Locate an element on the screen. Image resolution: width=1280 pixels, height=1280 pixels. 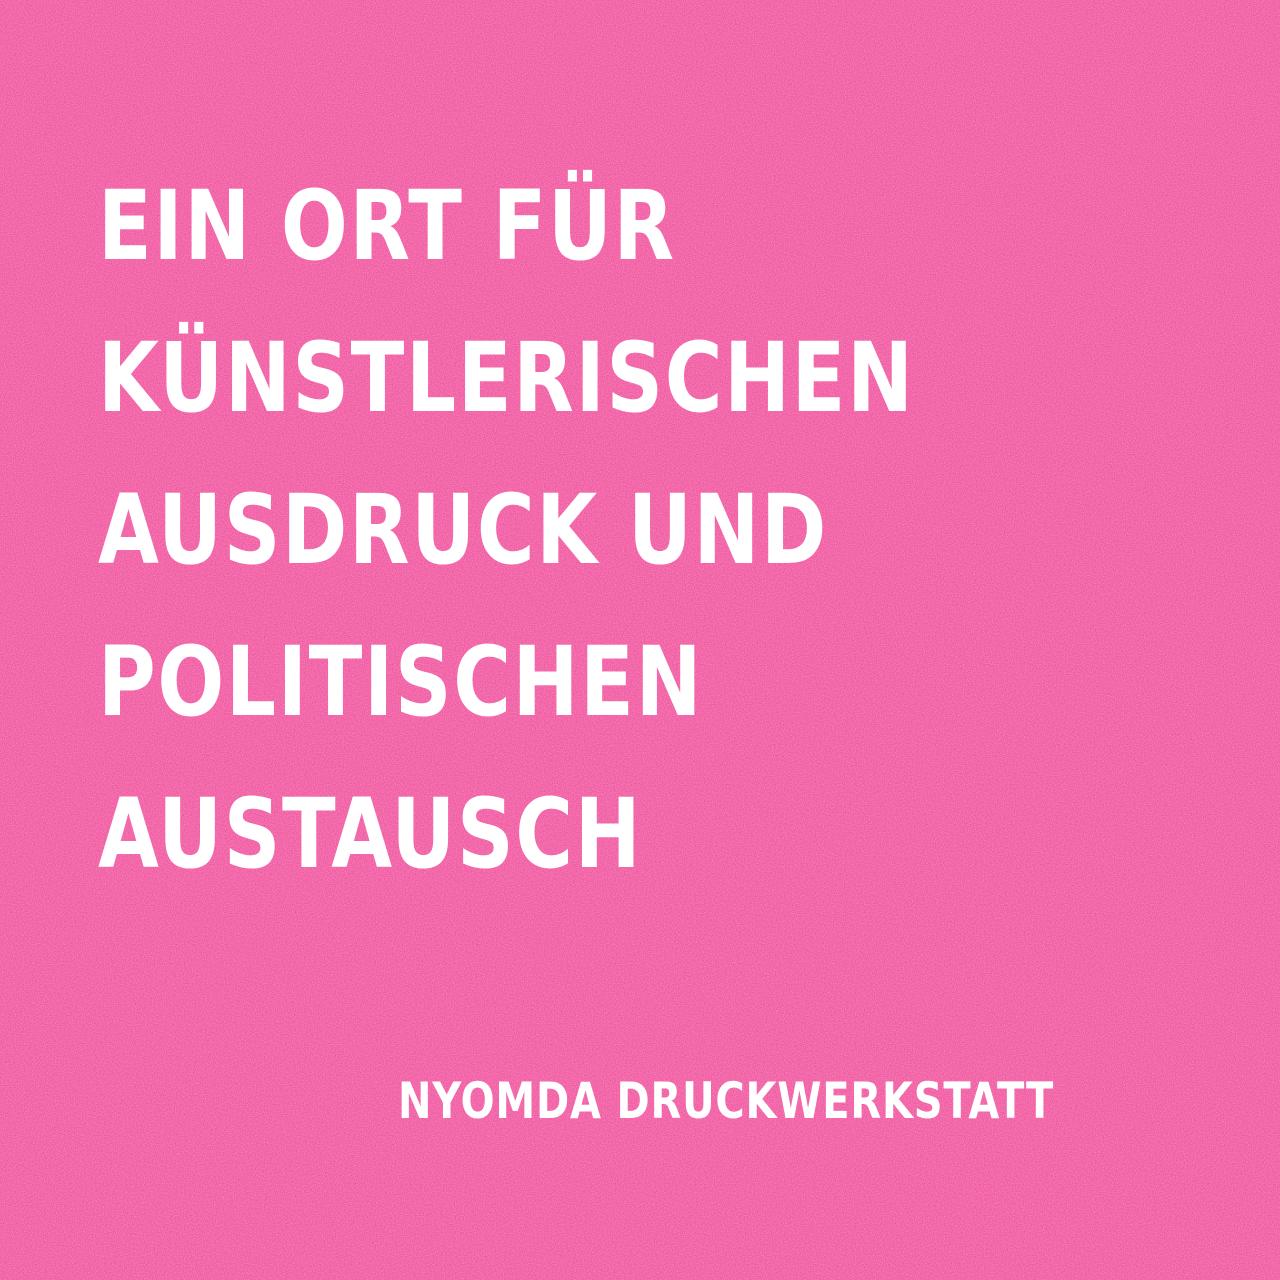
headline-line-1: EIN ORT FÜR is located at coordinates (387, 226).